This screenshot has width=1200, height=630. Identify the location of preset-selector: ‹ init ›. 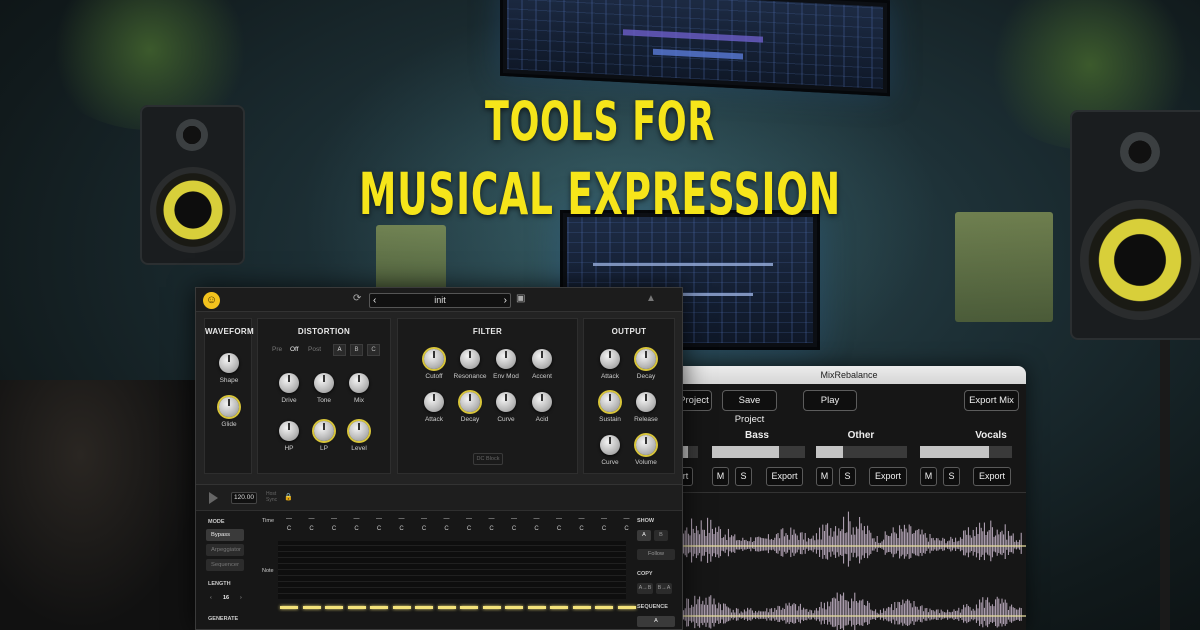
(440, 300).